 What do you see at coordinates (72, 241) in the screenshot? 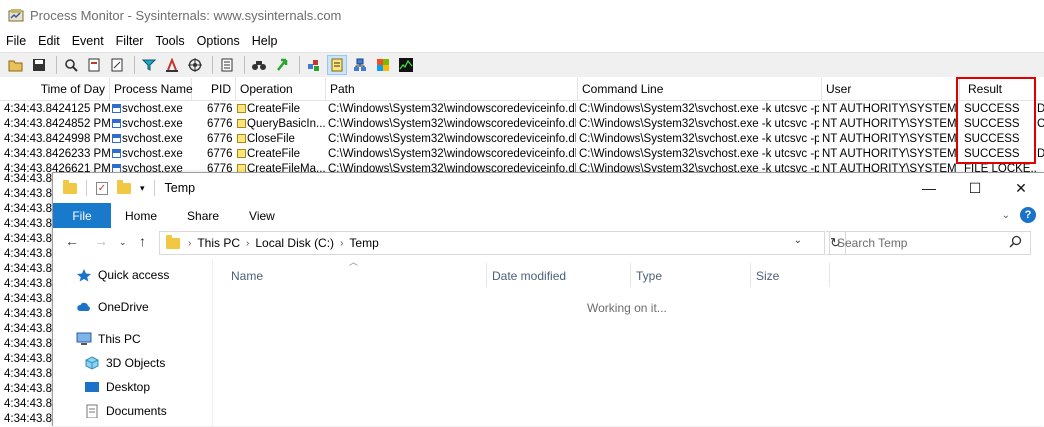
I see `back-arrow-icon: ←` at bounding box center [72, 241].